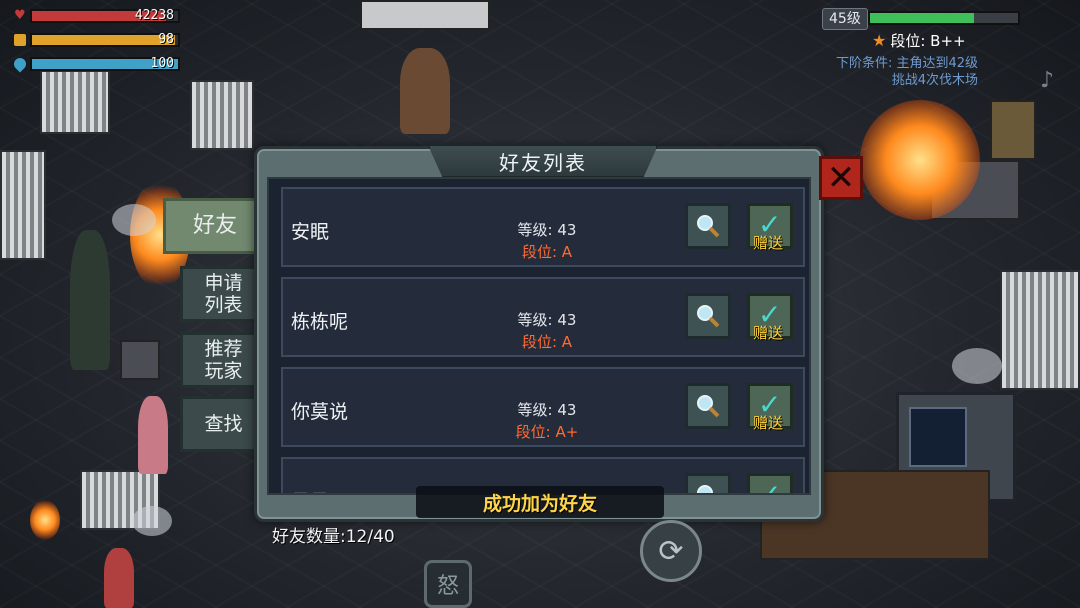 The image size is (1080, 608). Describe the element at coordinates (920, 160) in the screenshot. I see `fire-effect` at that location.